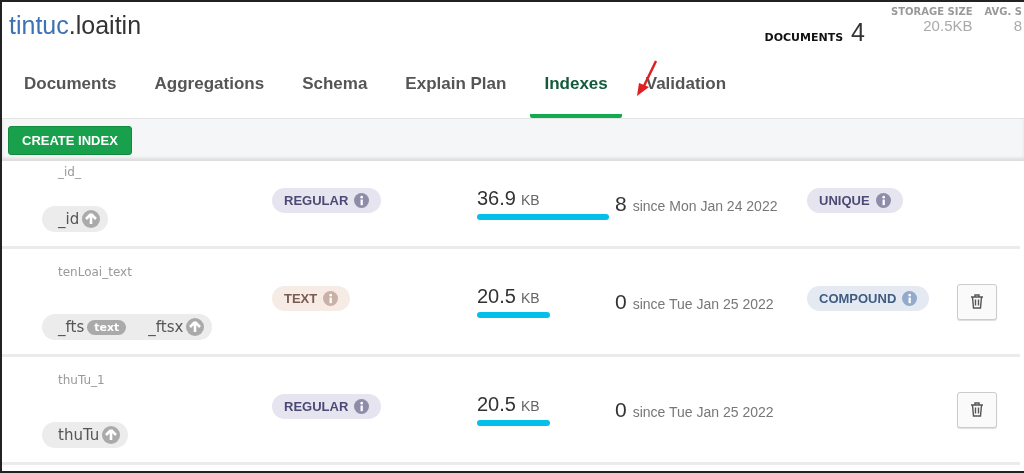  Describe the element at coordinates (855, 200) in the screenshot. I see `index-badge: UNIQUE` at that location.